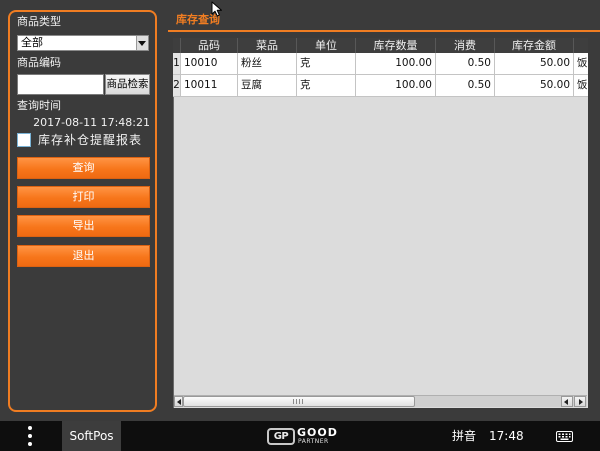 The image size is (600, 451). What do you see at coordinates (177, 64) in the screenshot?
I see `row-number: 1` at bounding box center [177, 64].